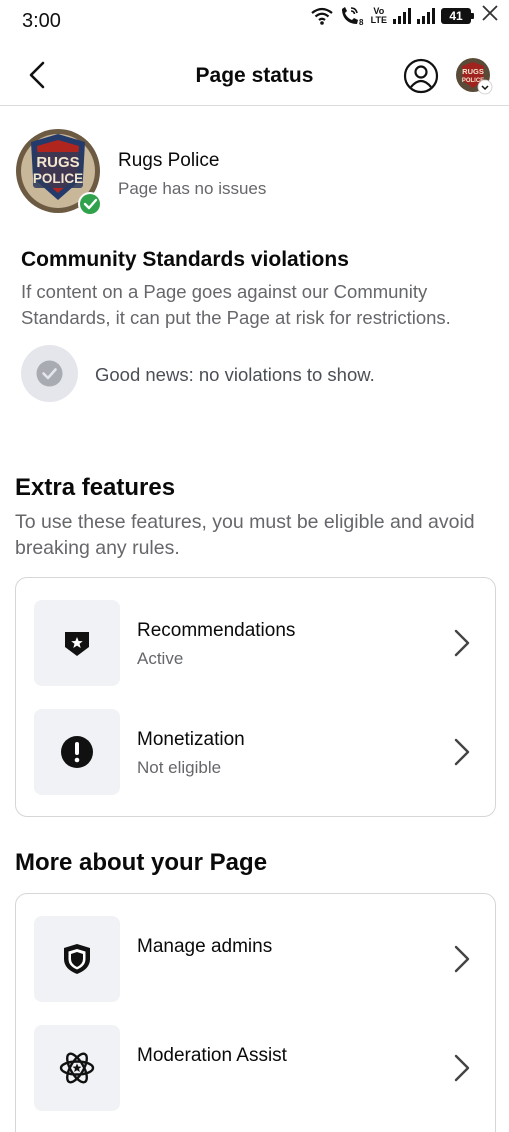  I want to click on logo-line1: RUGS, so click(57, 162).